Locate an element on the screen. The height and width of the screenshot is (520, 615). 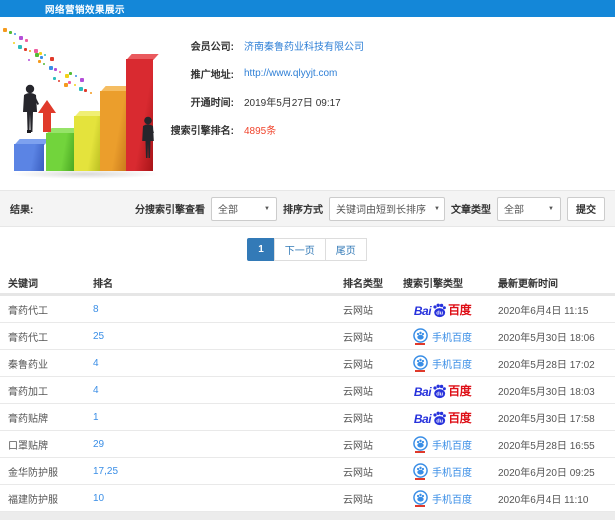
updated-time-cell: 2020年5月30日 17:58 is located at coordinates (546, 419).